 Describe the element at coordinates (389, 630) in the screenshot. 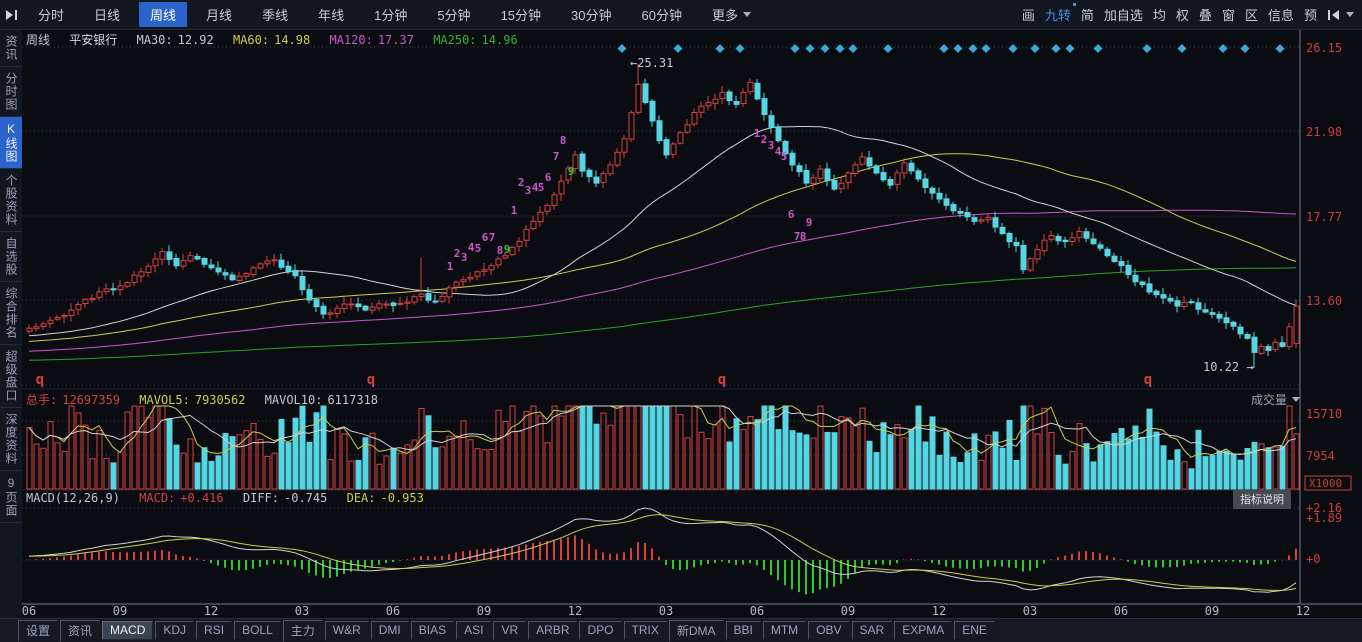

I see `indicator-button-DMI: DMI` at that location.